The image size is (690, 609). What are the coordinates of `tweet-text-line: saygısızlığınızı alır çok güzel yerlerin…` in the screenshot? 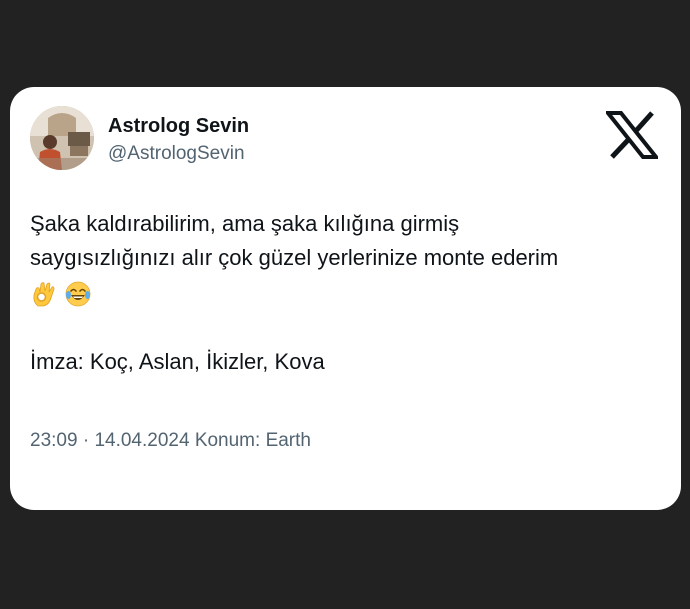 It's located at (294, 257).